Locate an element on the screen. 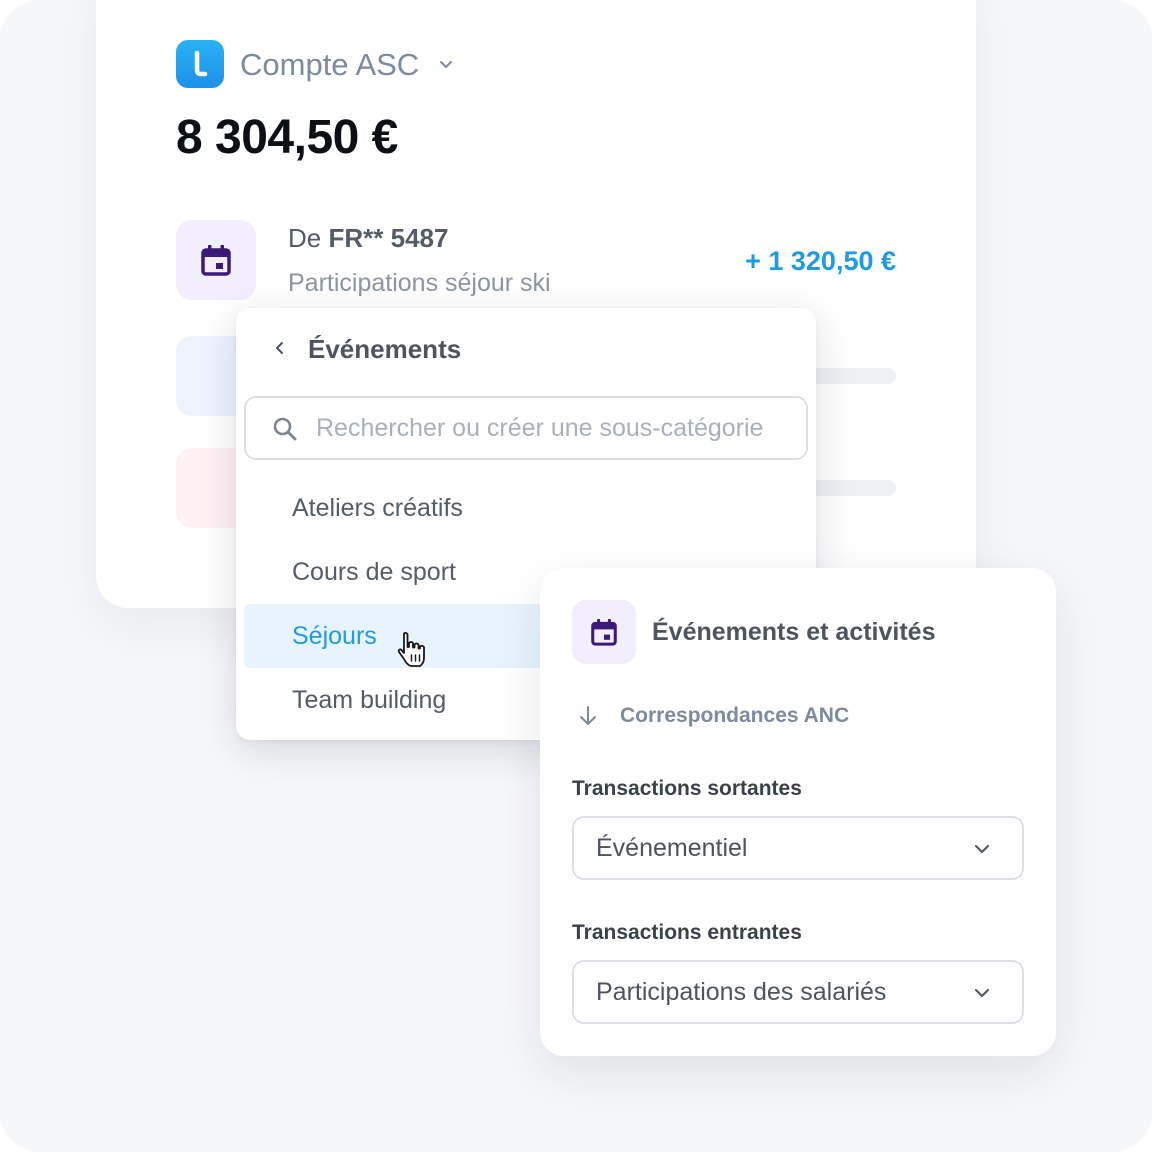  category-icon is located at coordinates (604, 632).